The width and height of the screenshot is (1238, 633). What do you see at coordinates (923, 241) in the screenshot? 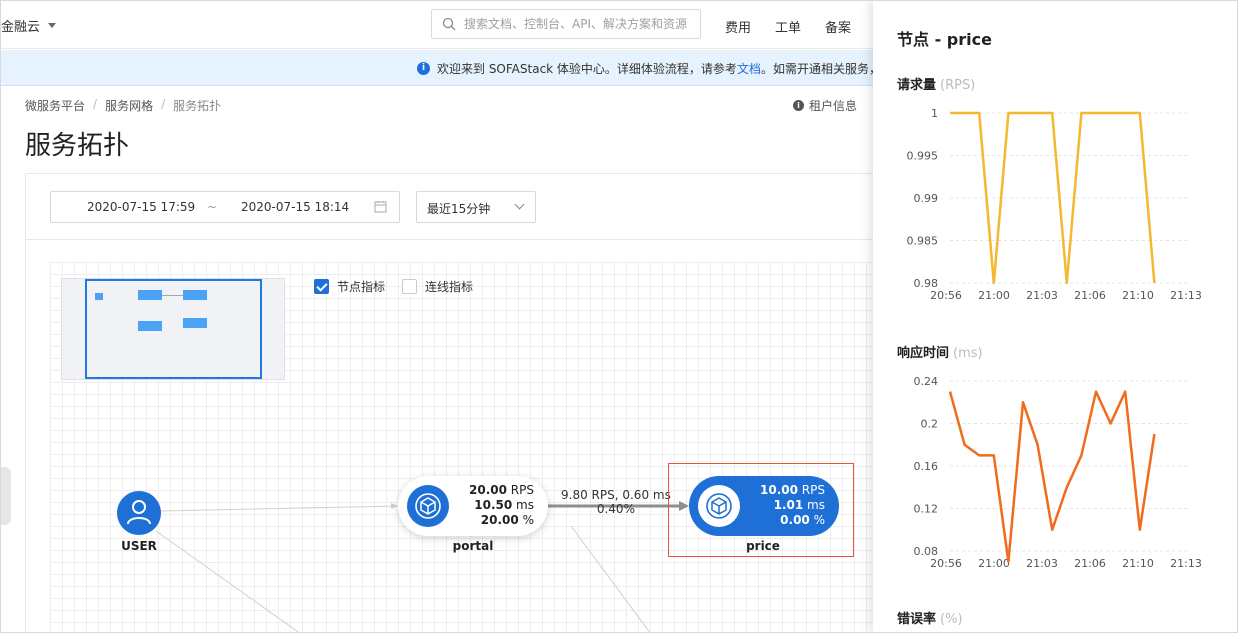
I see `y-tick-label: 0.985` at bounding box center [923, 241].